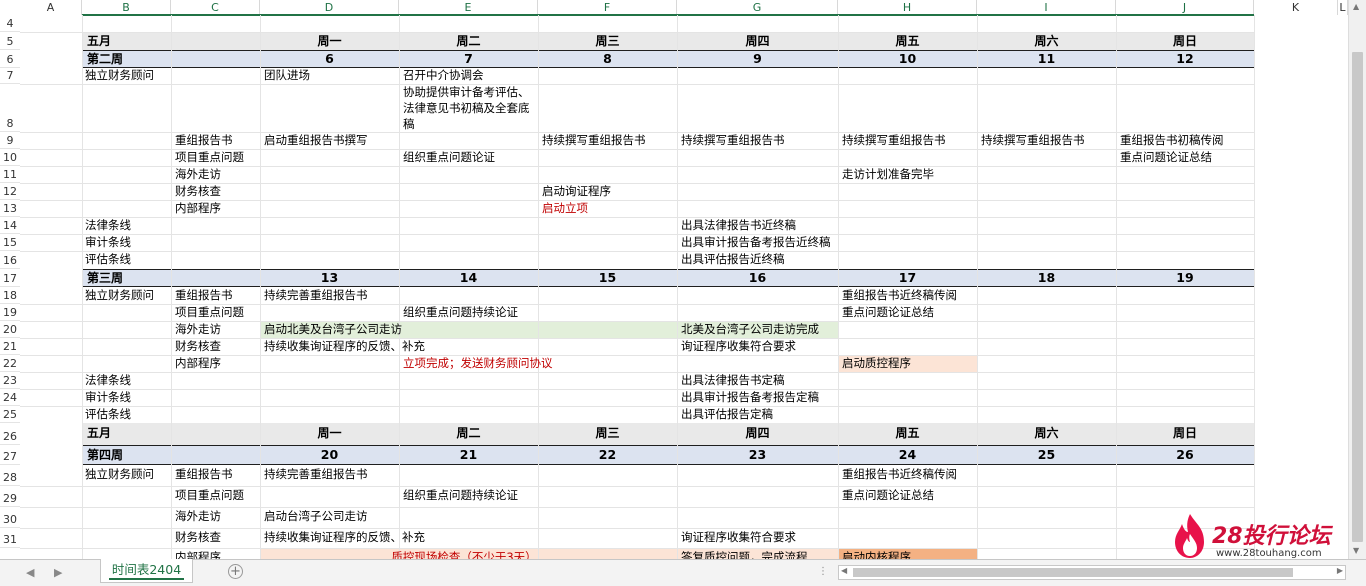 The image size is (1366, 586). What do you see at coordinates (10, 434) in the screenshot?
I see `row-header: 26` at bounding box center [10, 434].